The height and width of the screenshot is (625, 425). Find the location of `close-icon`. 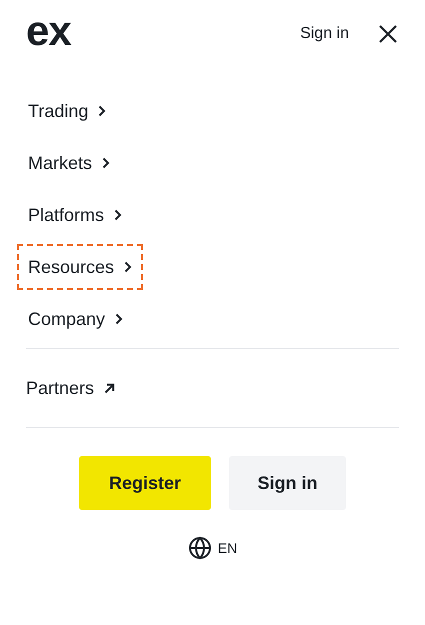

close-icon is located at coordinates (388, 34).